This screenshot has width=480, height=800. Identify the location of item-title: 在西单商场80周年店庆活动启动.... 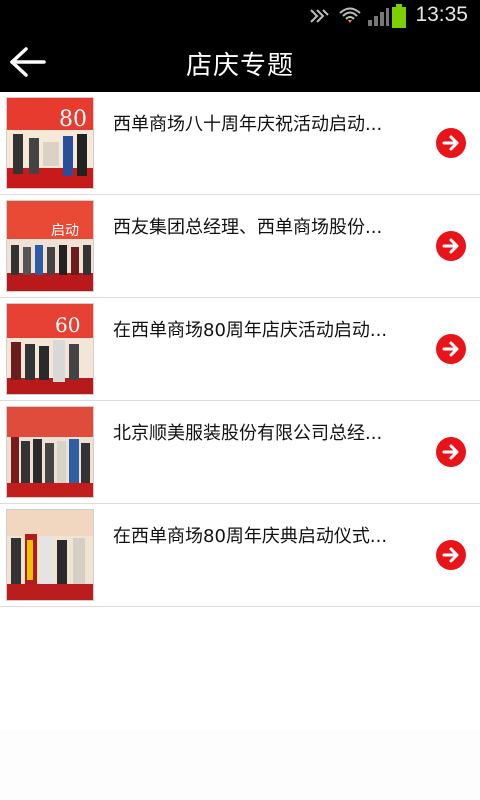
(250, 330).